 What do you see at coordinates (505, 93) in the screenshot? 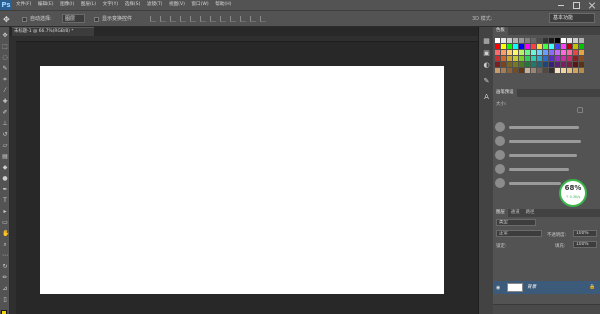
I see `tab-brush-presets: 画笔预设` at bounding box center [505, 93].